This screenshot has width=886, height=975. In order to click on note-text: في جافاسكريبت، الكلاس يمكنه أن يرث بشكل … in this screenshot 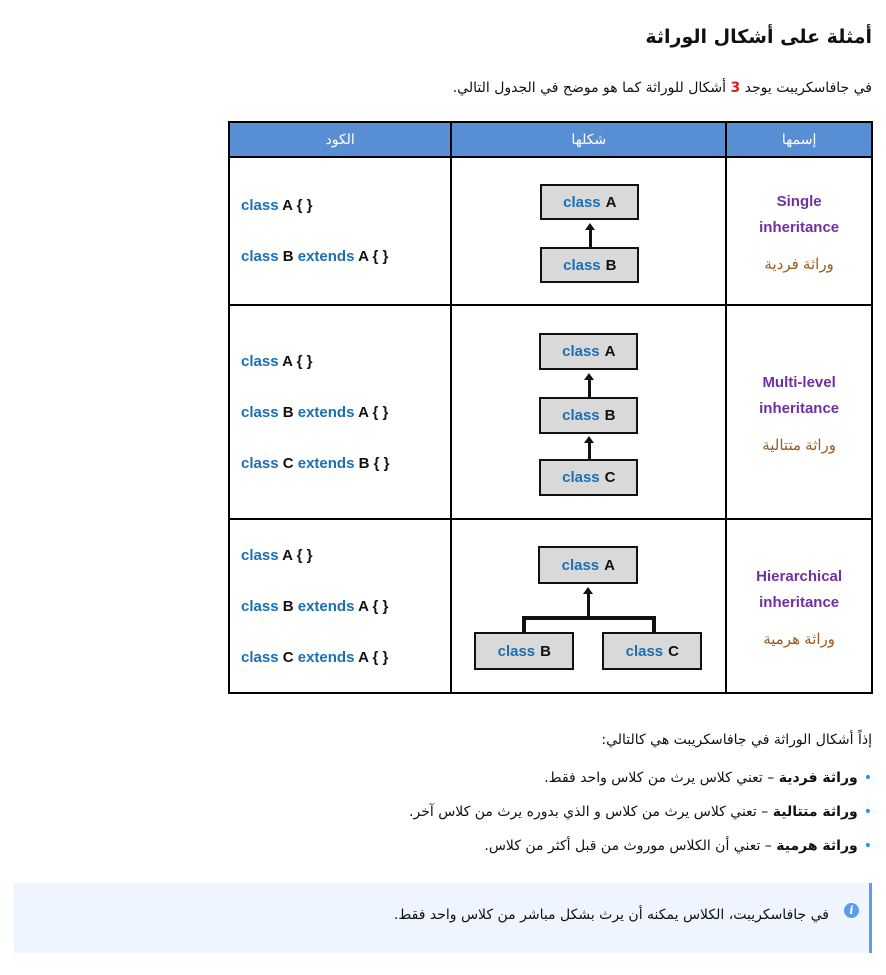, I will do `click(611, 915)`.